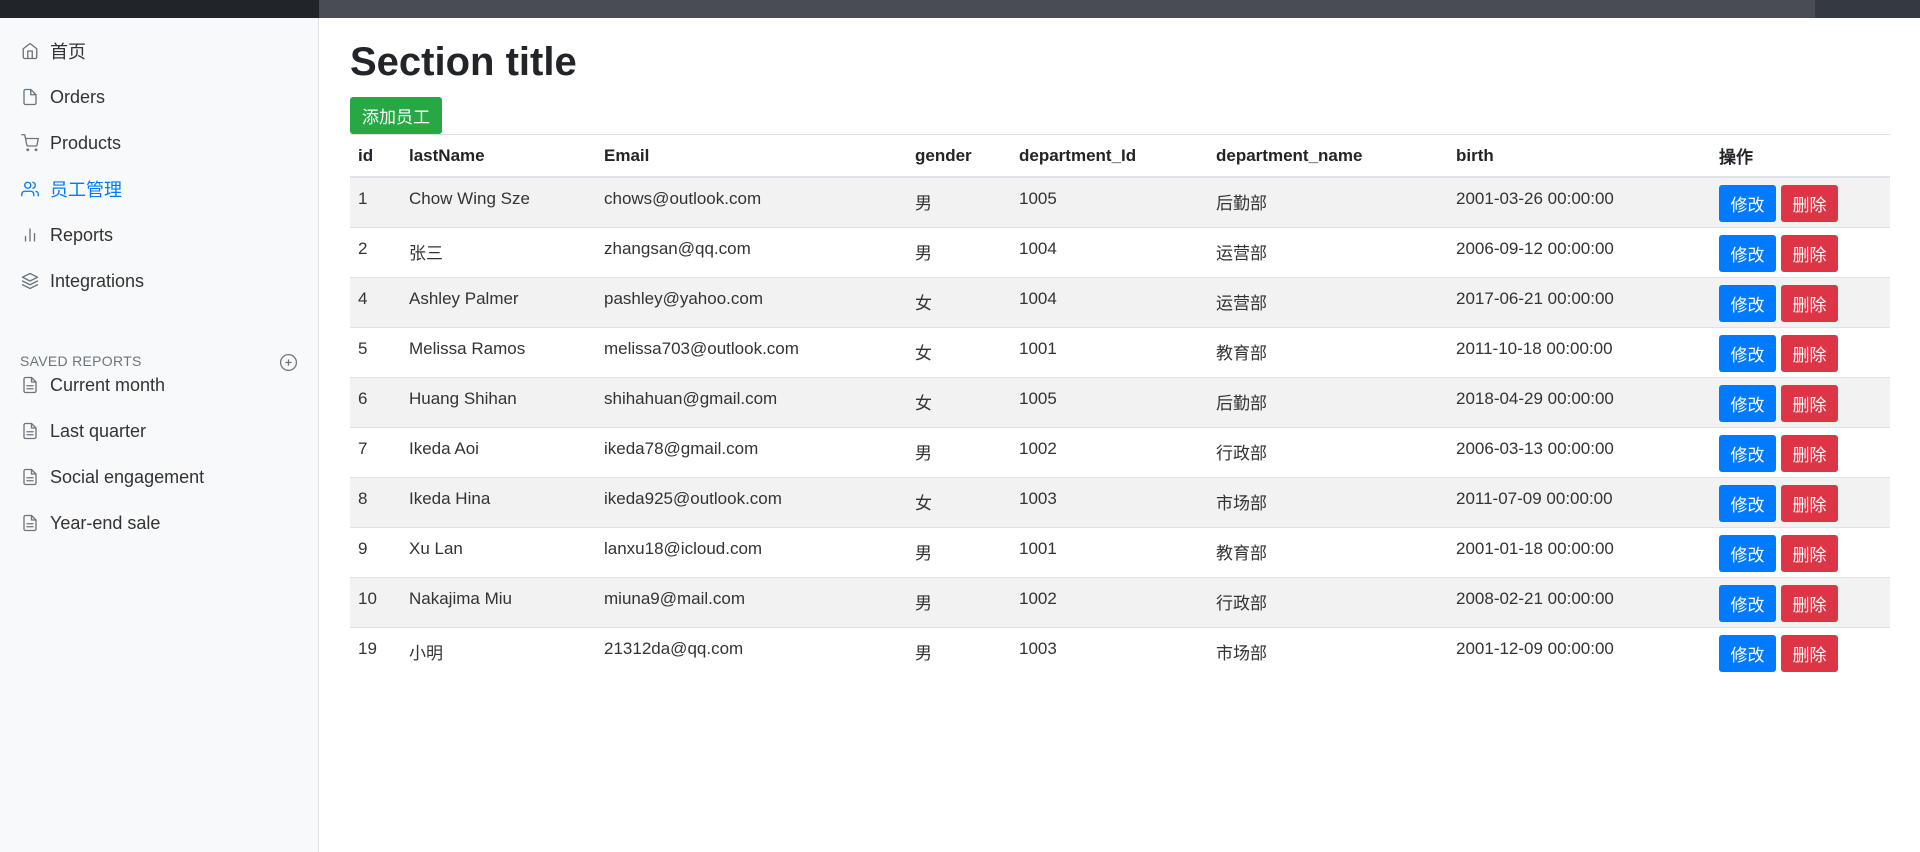 The height and width of the screenshot is (852, 1920). I want to click on cell-gender: 男, so click(959, 651).